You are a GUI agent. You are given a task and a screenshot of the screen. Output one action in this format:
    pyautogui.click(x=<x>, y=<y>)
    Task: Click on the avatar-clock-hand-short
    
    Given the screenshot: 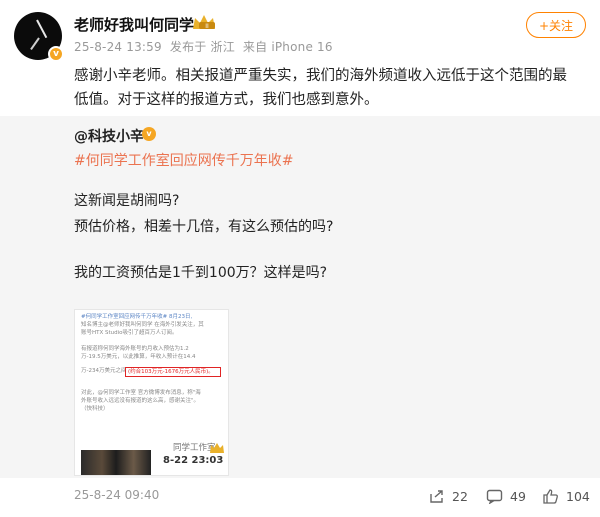 What is the action you would take?
    pyautogui.click(x=35, y=44)
    